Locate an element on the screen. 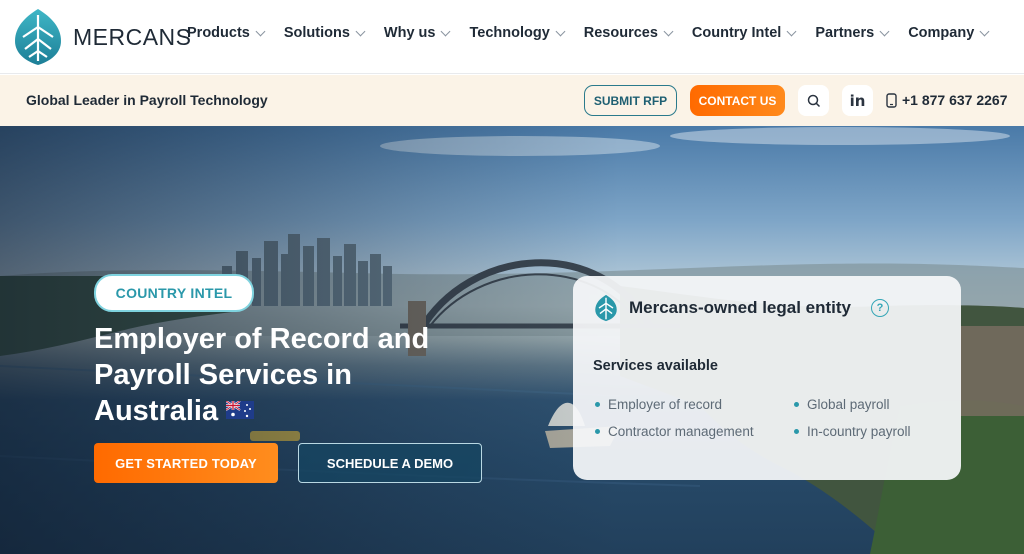  tagline: Global Leader in Payroll Technology is located at coordinates (147, 100).